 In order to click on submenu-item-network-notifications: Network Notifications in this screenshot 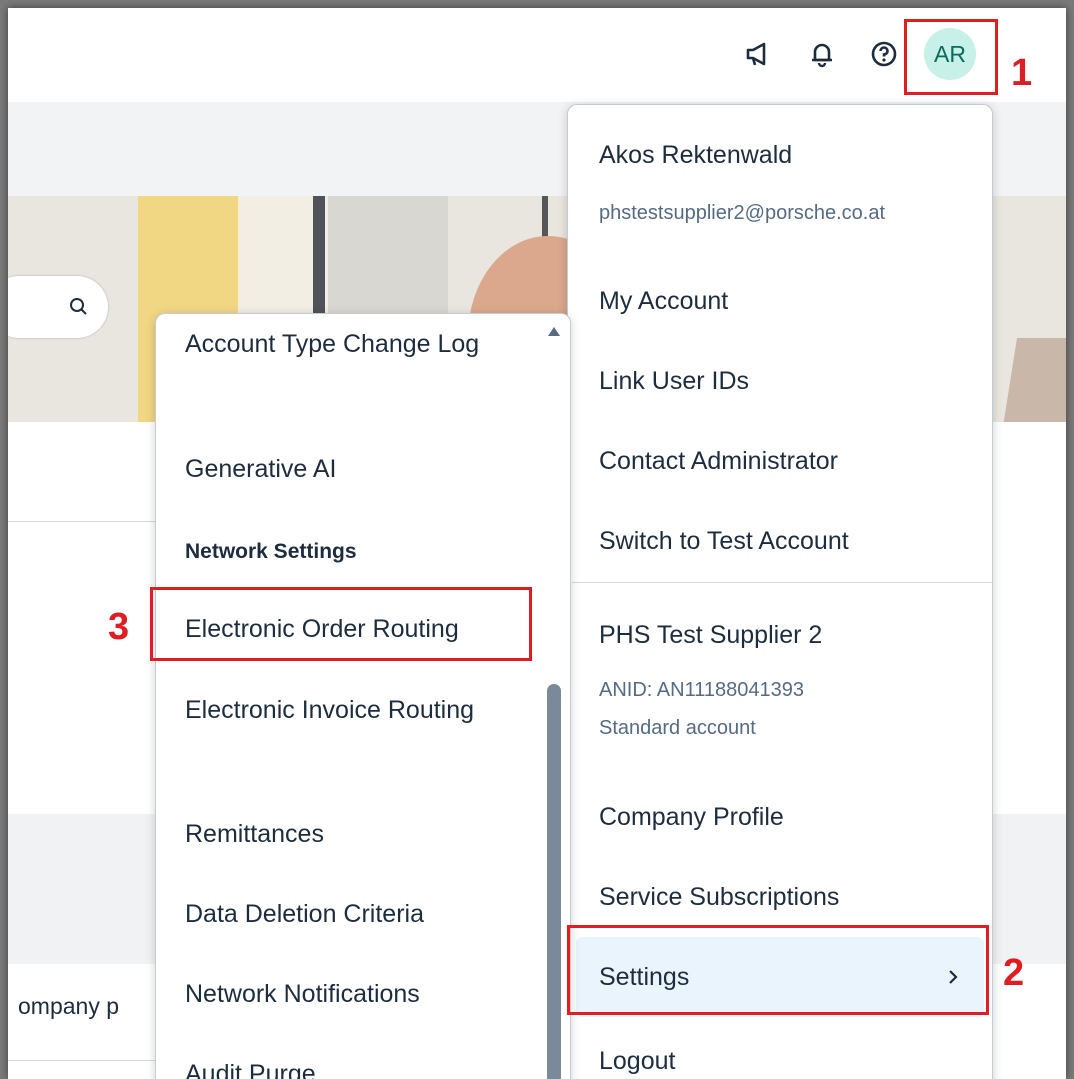, I will do `click(350, 994)`.